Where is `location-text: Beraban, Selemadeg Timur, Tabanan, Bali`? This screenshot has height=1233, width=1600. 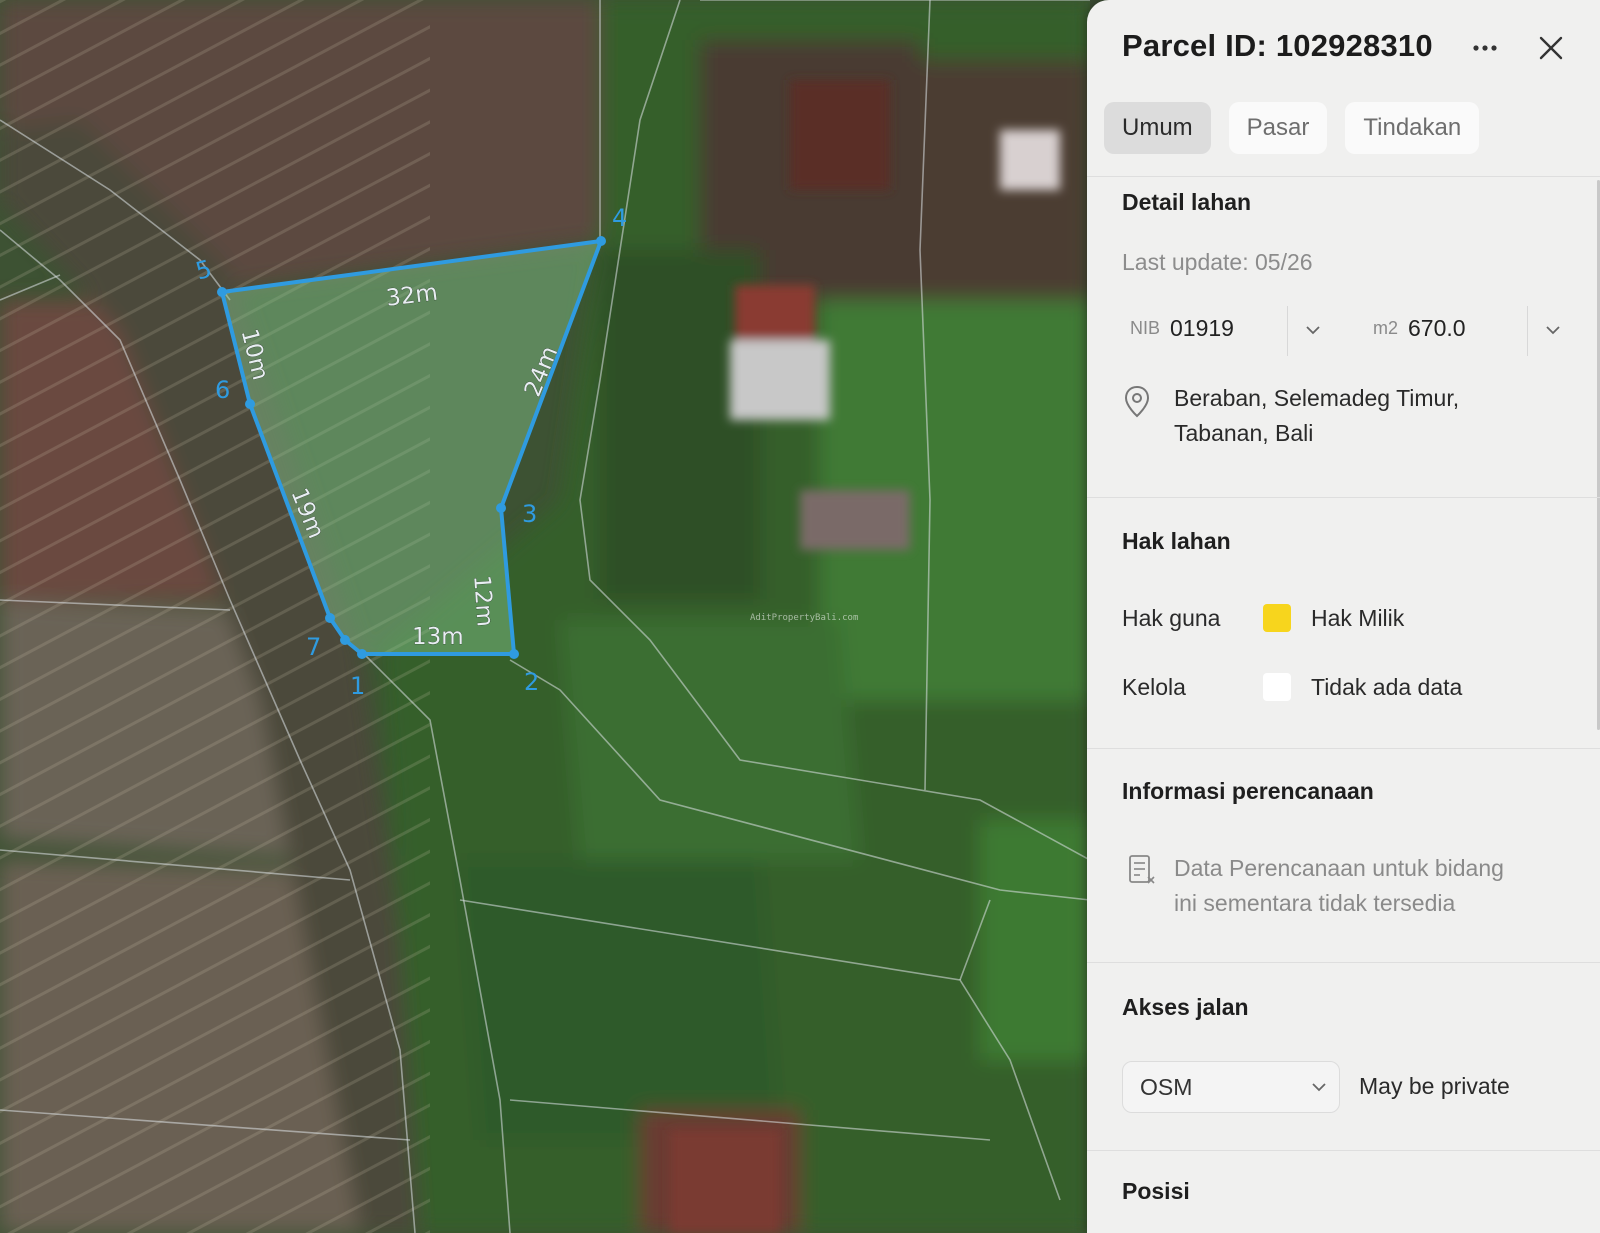 location-text: Beraban, Selemadeg Timur, Tabanan, Bali is located at coordinates (1364, 416).